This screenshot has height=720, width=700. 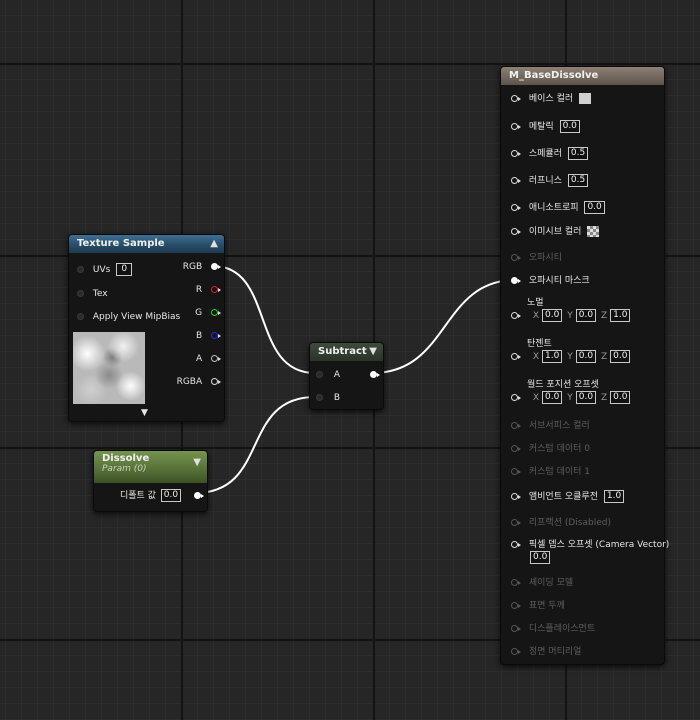 I want to click on metallic-value: 0.0, so click(x=569, y=126).